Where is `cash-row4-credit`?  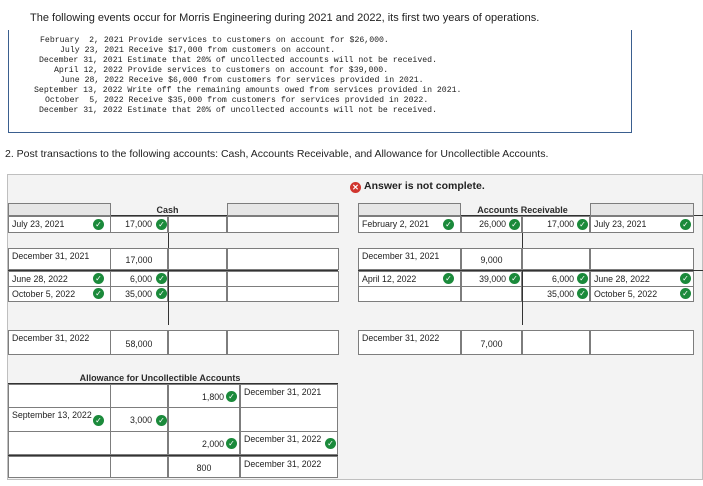
cash-row4-credit is located at coordinates (197, 294).